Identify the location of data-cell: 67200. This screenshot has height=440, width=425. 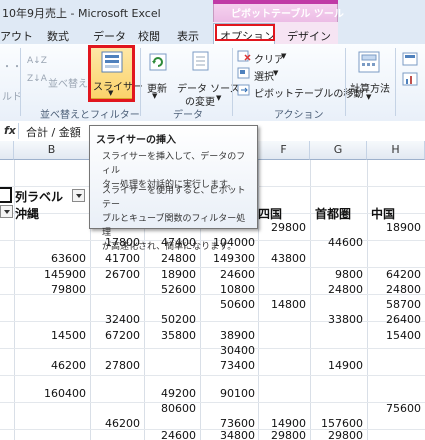
(122, 335).